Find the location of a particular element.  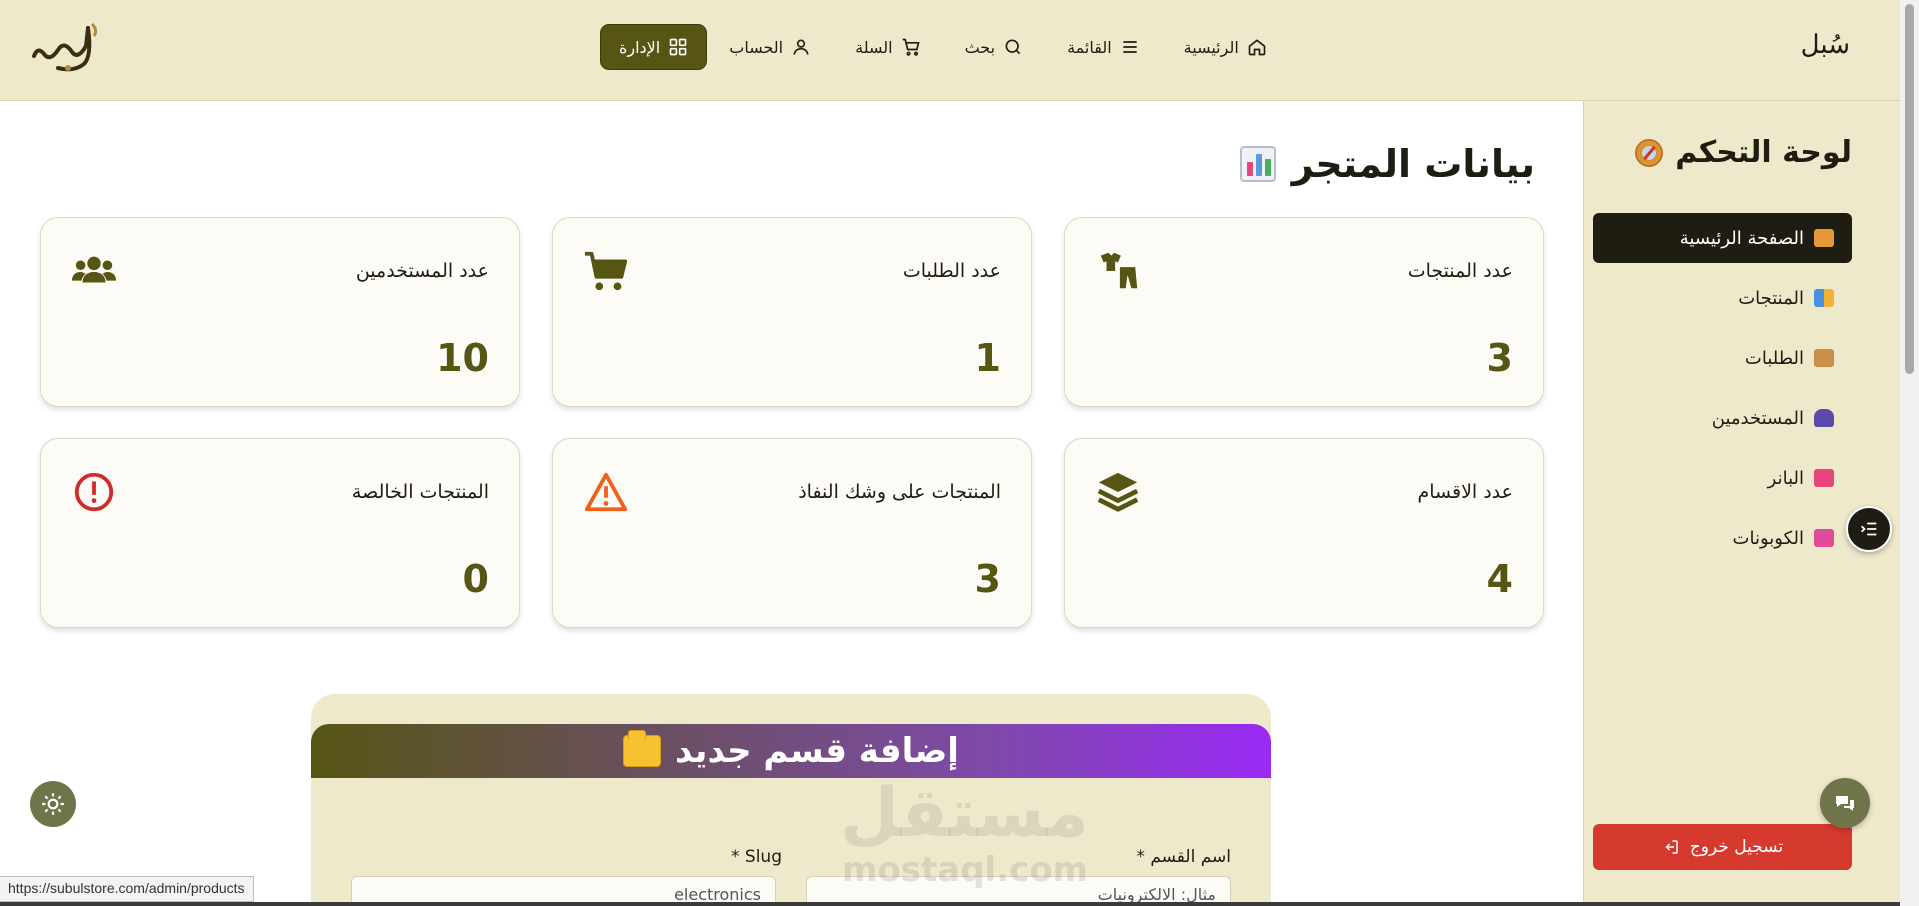

stat-label: المنتجات الخالصة is located at coordinates (420, 492).